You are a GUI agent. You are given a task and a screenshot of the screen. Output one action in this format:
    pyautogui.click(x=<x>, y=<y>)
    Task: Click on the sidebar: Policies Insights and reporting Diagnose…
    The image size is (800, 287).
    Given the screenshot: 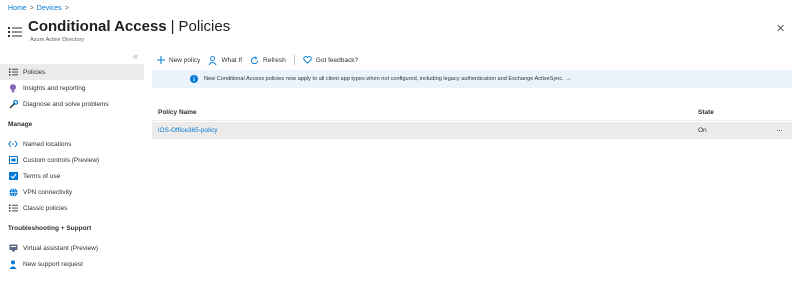 What is the action you would take?
    pyautogui.click(x=72, y=168)
    